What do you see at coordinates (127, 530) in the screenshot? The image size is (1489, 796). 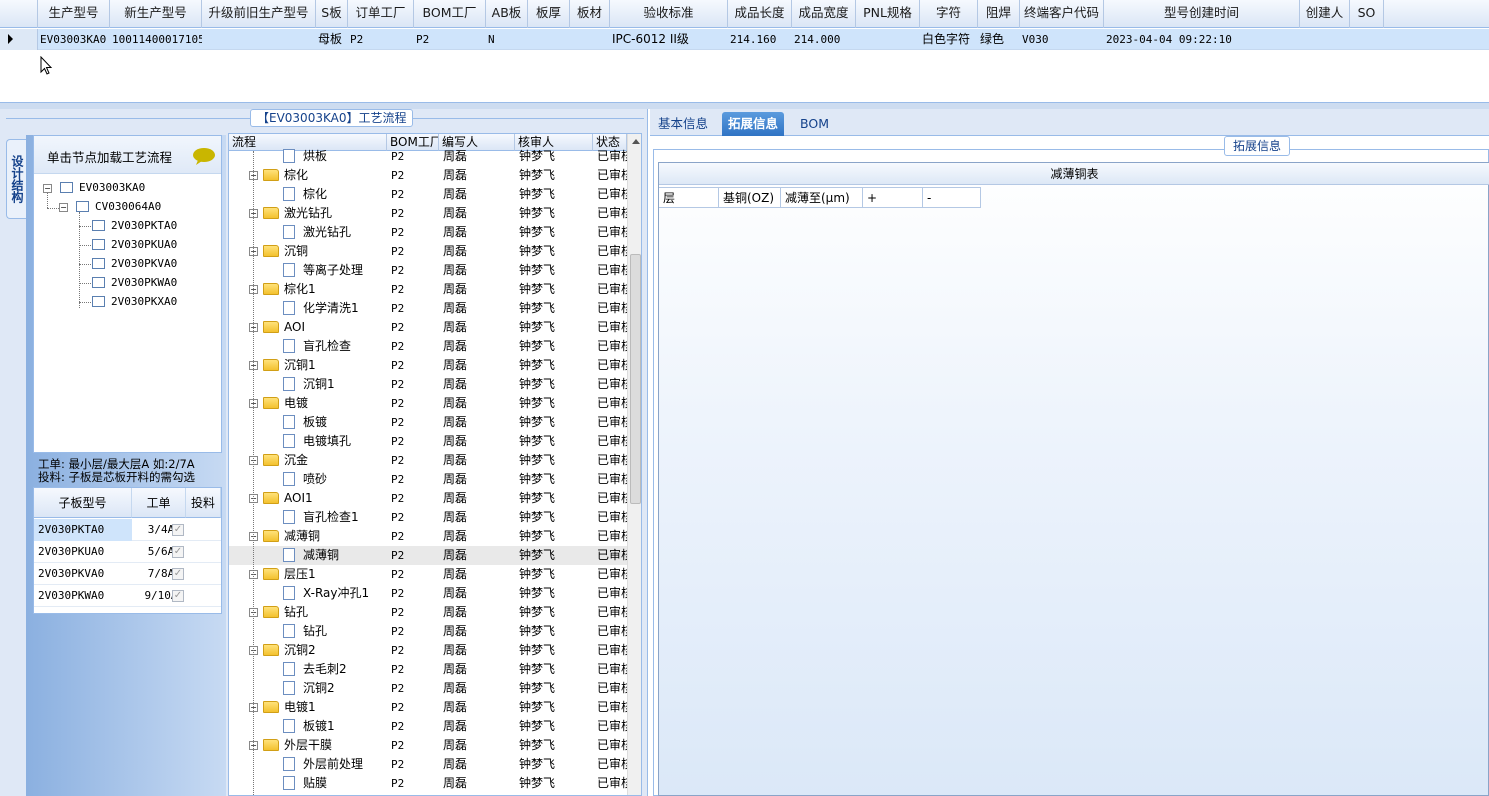 I see `sub-grid-row: 2V030PKTA0 3/4A ✓` at bounding box center [127, 530].